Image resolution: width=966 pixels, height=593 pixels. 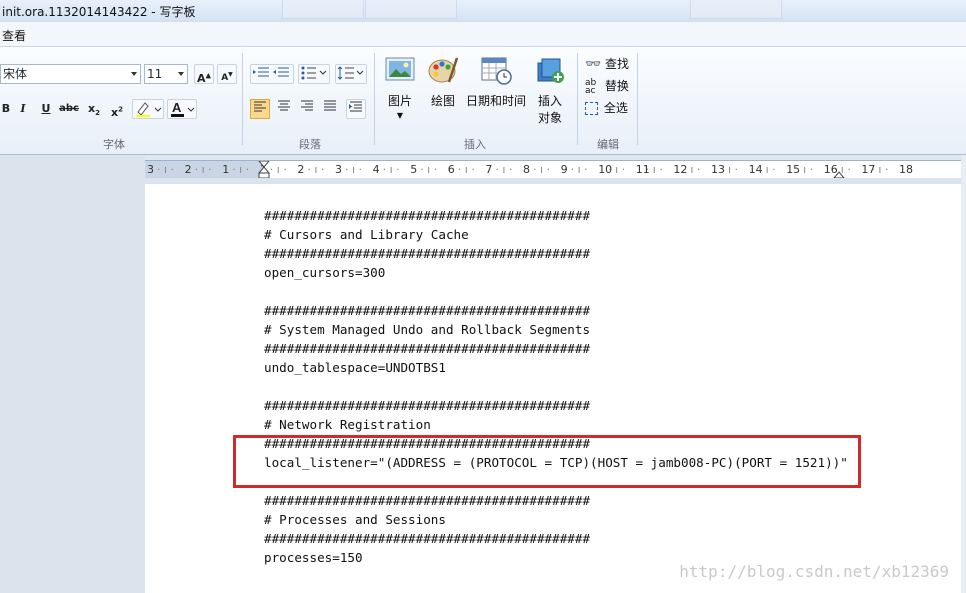 What do you see at coordinates (307, 105) in the screenshot?
I see `align-right-icon` at bounding box center [307, 105].